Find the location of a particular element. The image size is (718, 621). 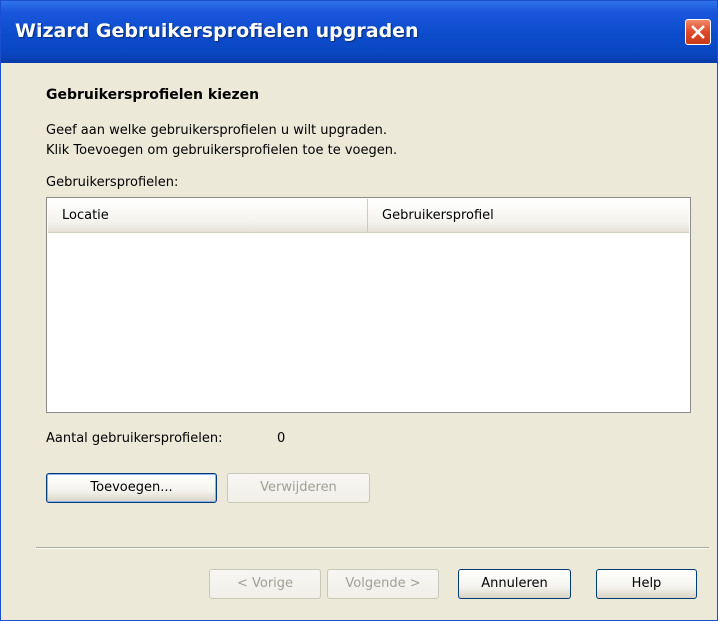

list-column-headers: Locatie Gebruikersprofiel is located at coordinates (368, 216).